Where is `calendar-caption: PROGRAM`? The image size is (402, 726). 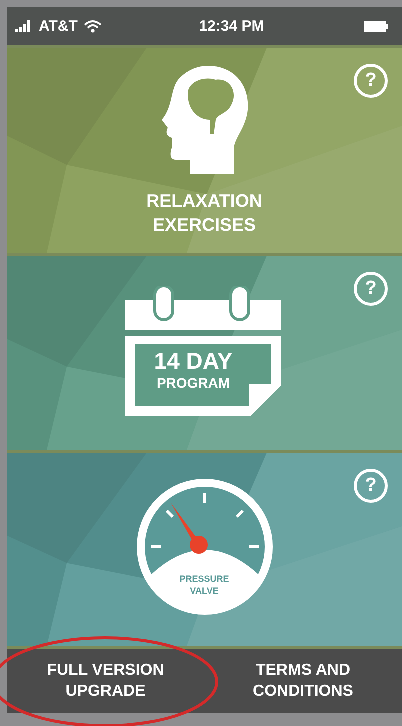
calendar-caption: PROGRAM is located at coordinates (193, 383).